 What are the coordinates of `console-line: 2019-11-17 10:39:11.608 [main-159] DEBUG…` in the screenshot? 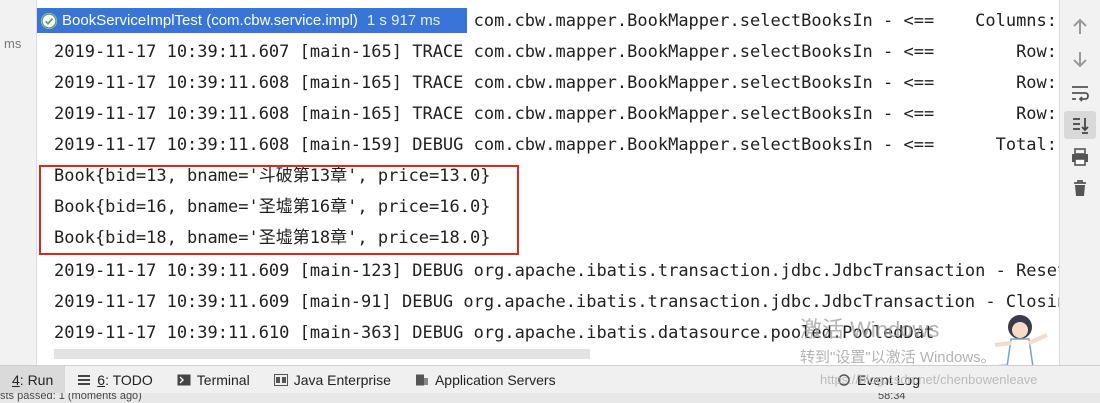 It's located at (557, 145).